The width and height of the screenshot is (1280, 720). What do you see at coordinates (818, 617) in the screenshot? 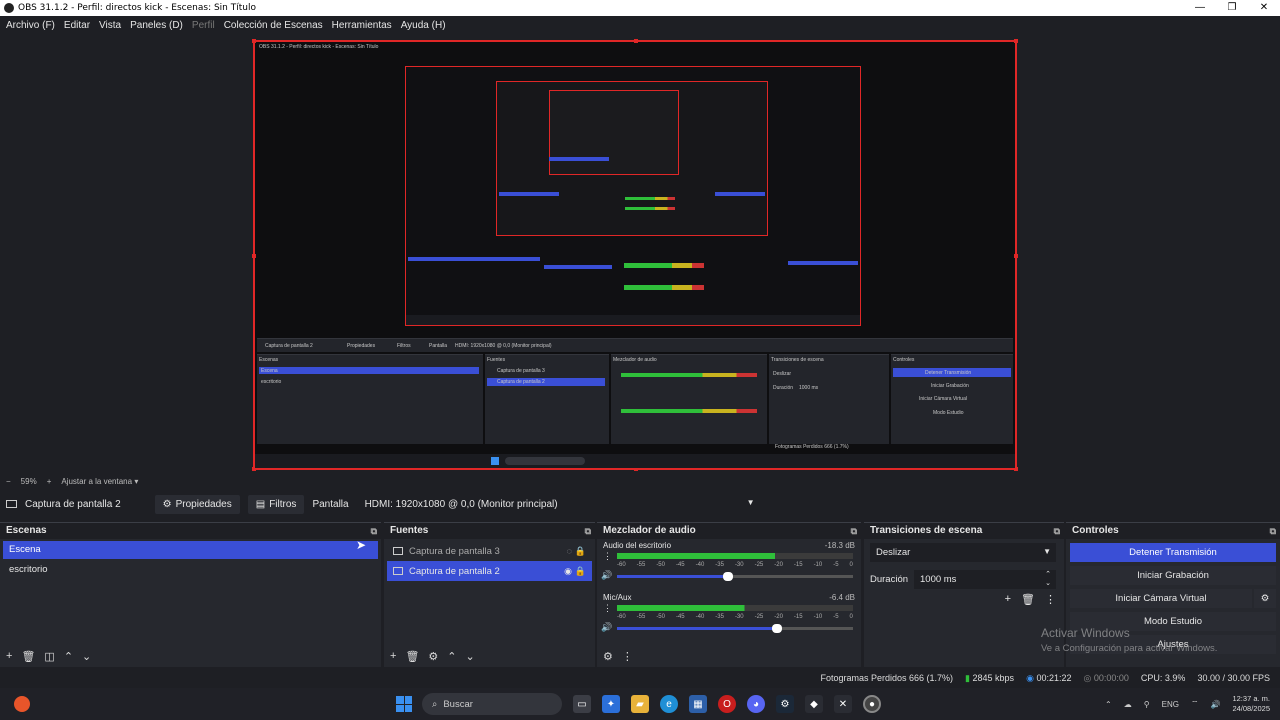
I see `meter-tick-label: -10` at bounding box center [818, 617].